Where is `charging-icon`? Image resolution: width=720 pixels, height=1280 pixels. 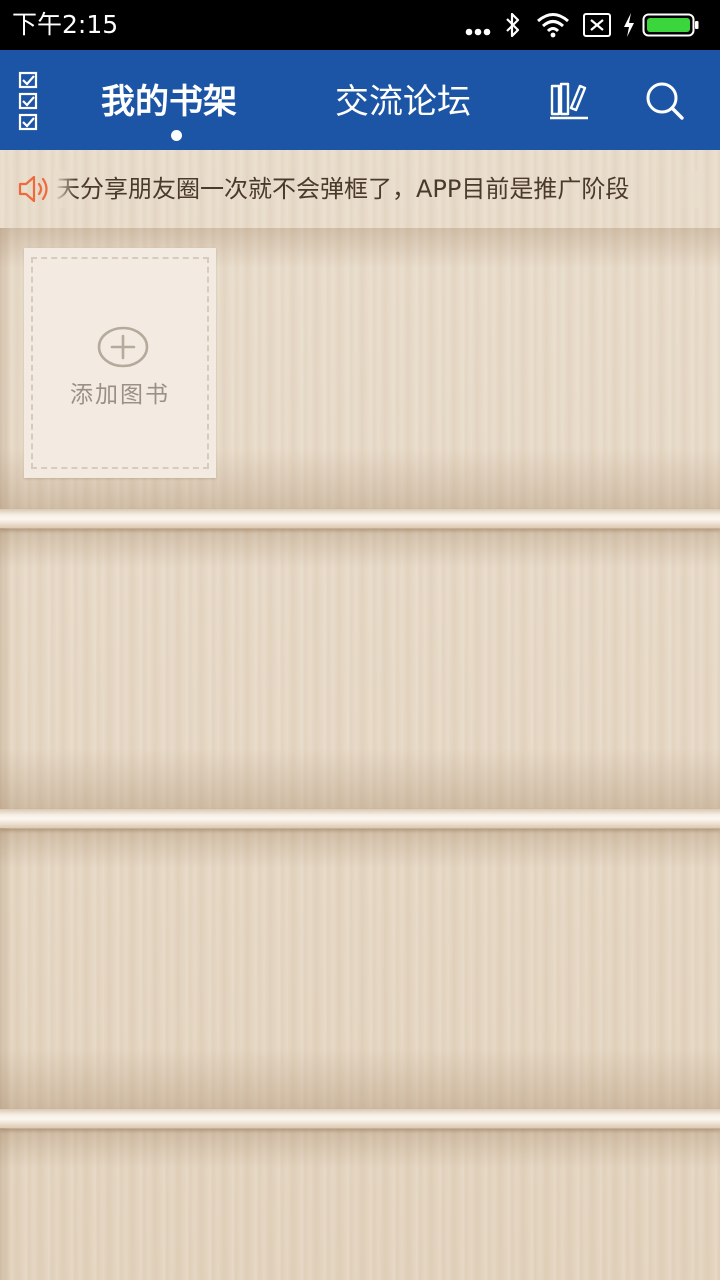 charging-icon is located at coordinates (629, 25).